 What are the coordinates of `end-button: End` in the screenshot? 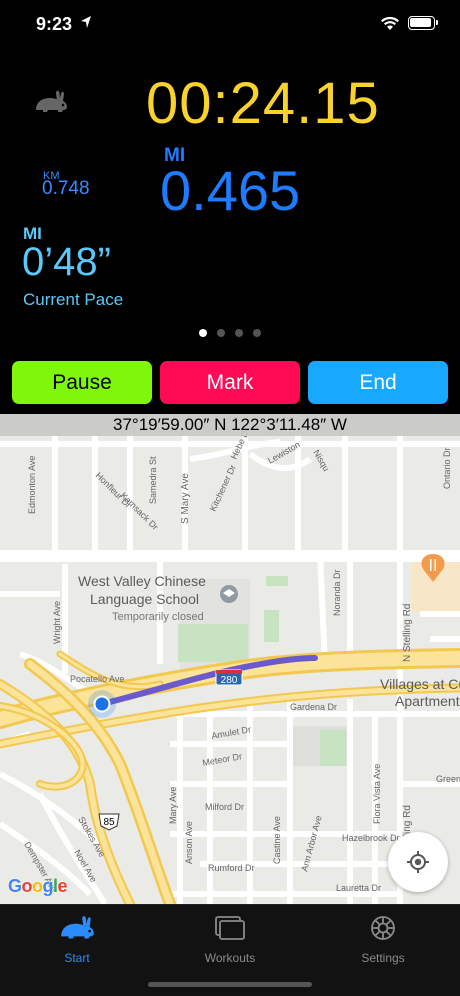 It's located at (378, 382).